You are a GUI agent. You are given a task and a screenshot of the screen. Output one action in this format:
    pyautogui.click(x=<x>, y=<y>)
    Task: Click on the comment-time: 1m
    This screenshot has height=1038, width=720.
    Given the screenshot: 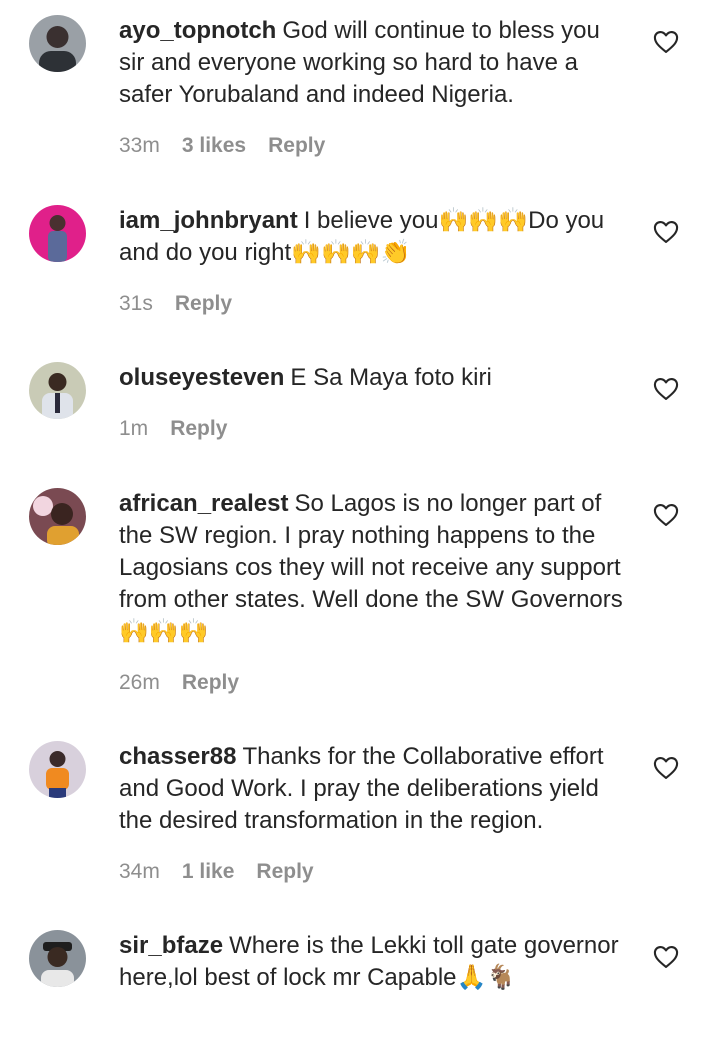 What is the action you would take?
    pyautogui.click(x=134, y=428)
    